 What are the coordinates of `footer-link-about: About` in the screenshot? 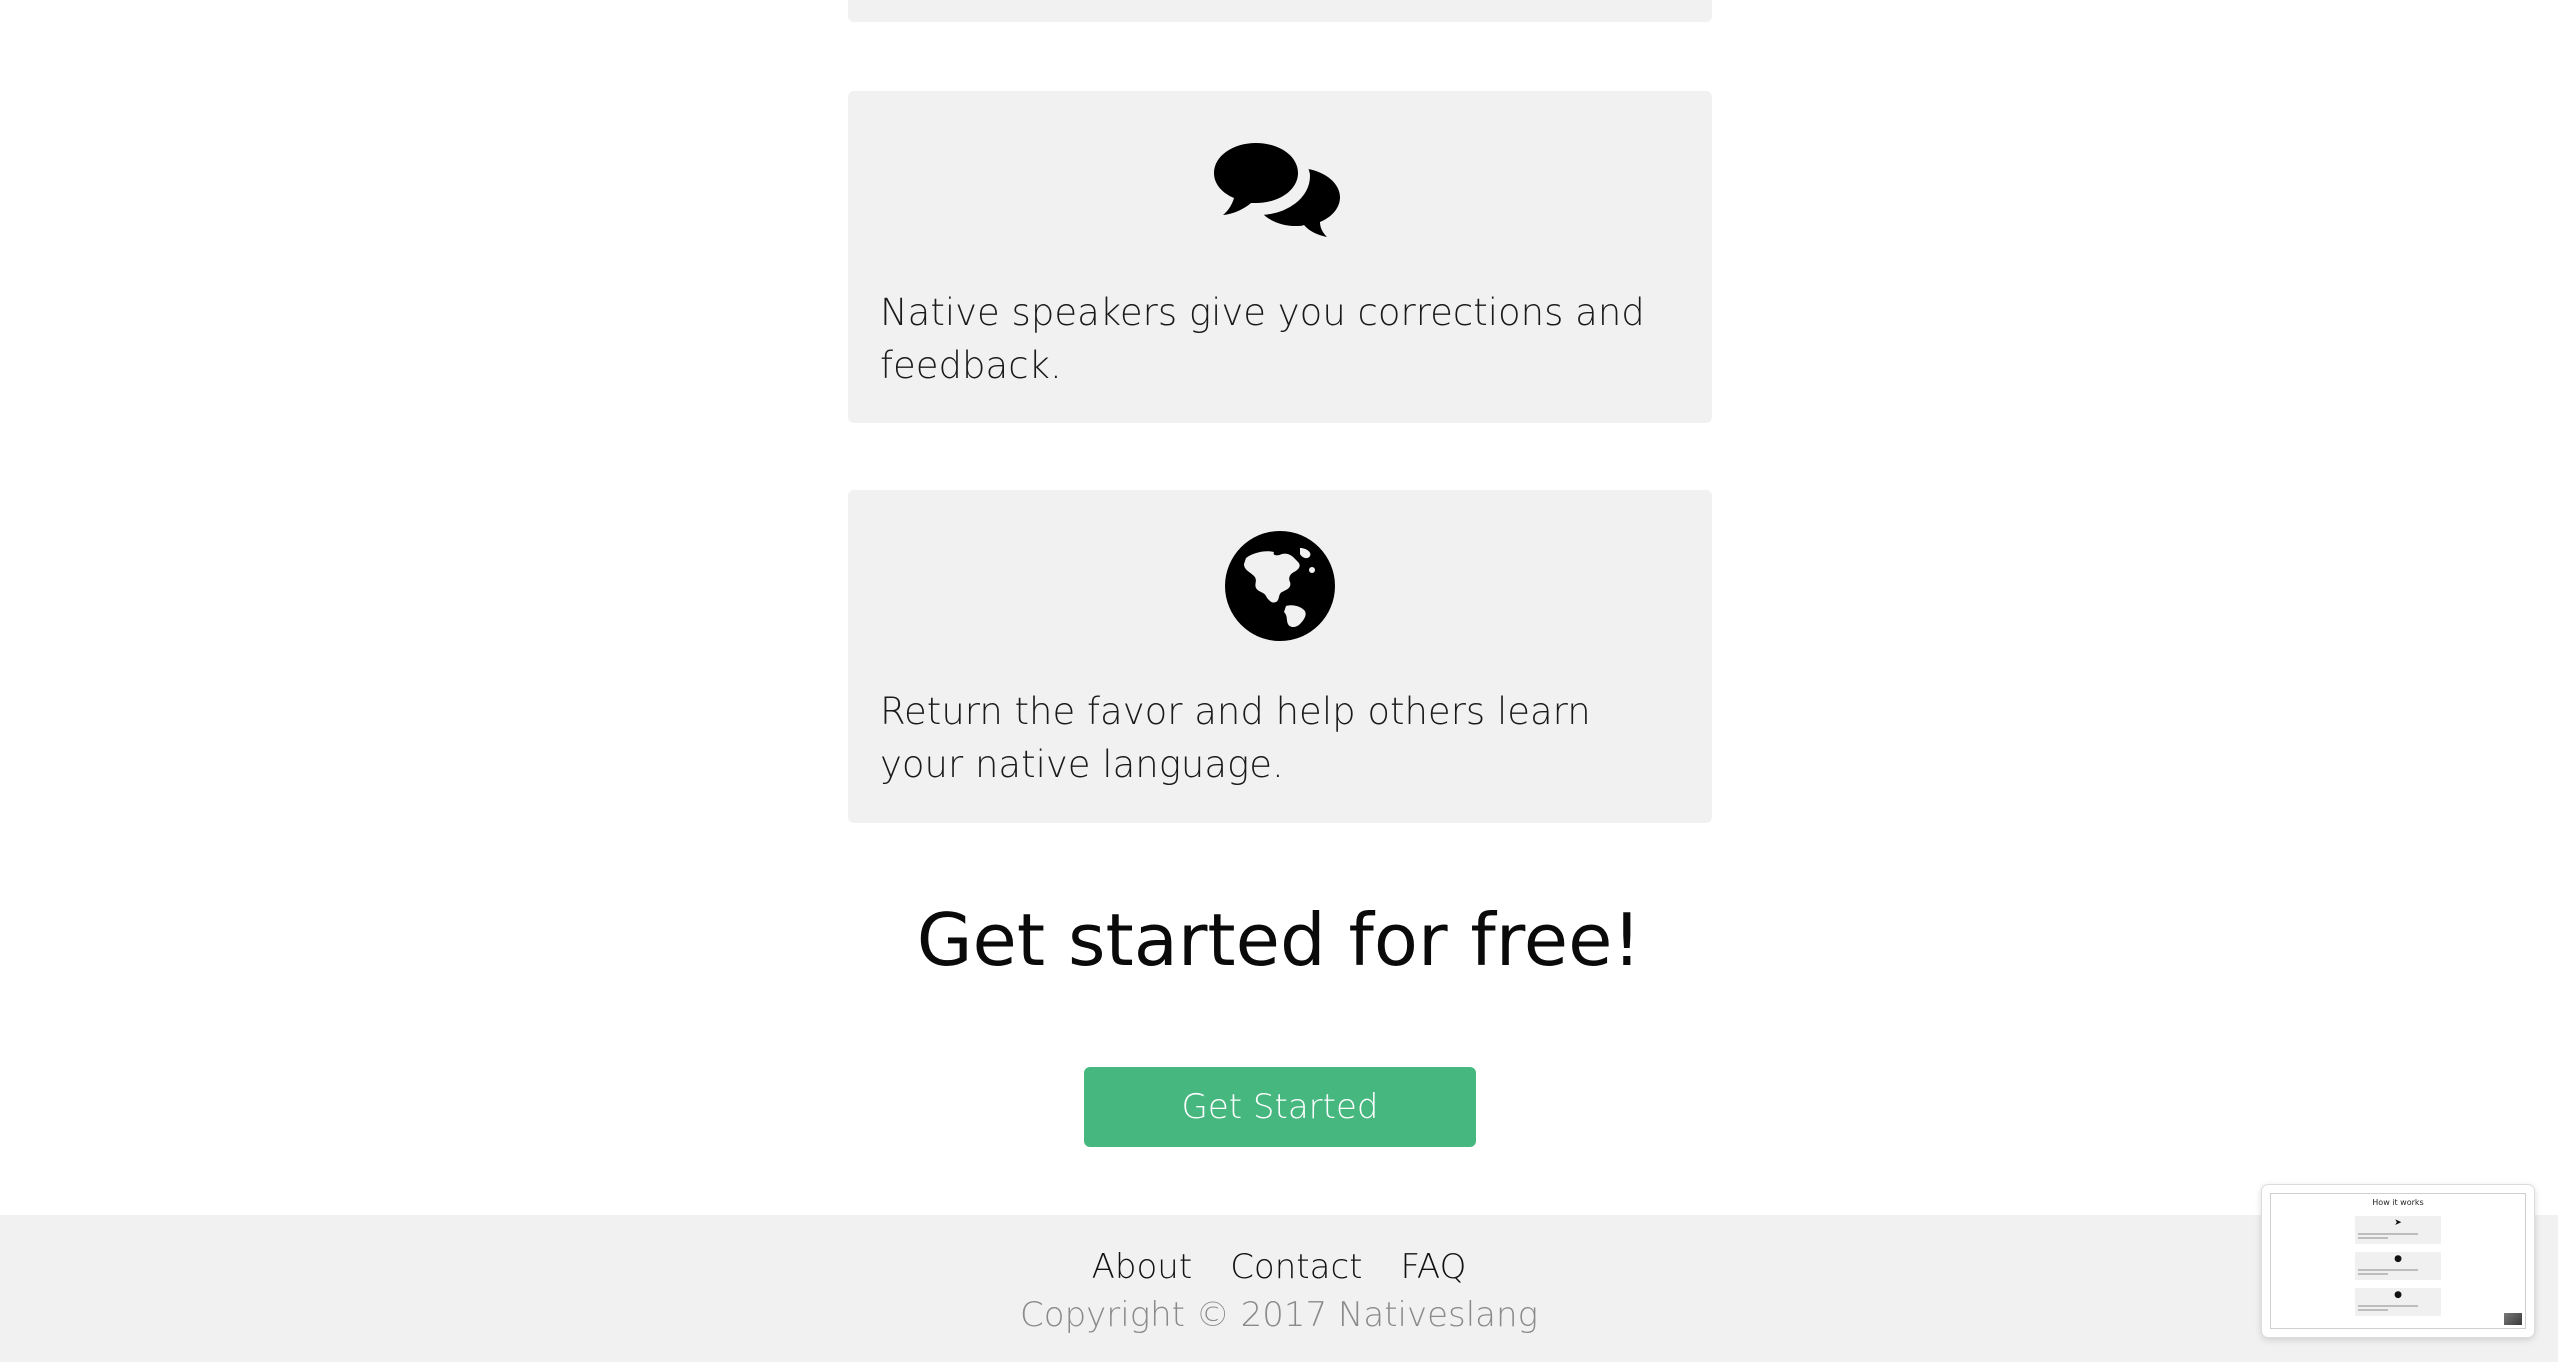 It's located at (1142, 1267).